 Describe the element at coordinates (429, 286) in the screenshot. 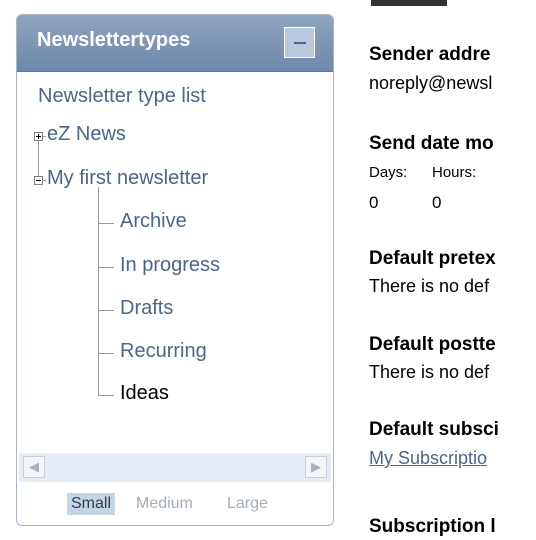

I see `default-pretext-value: There is no def` at that location.